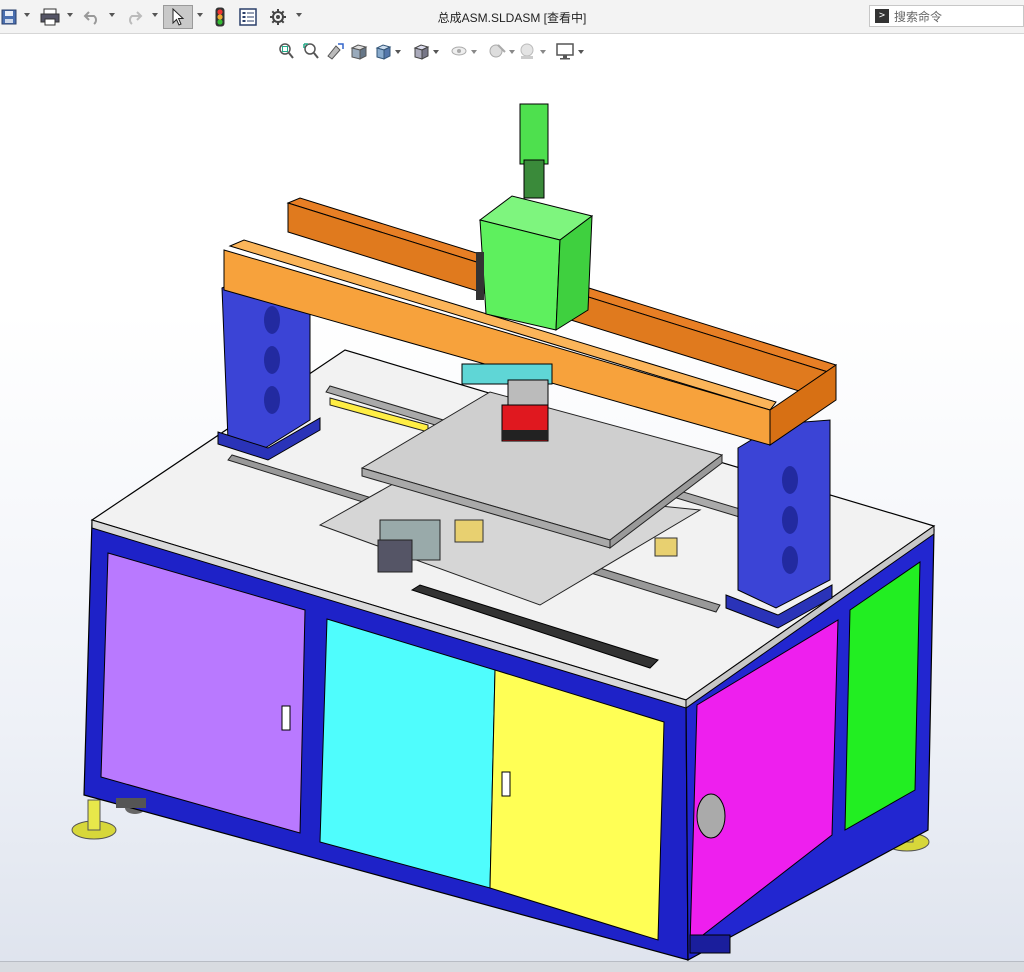 The image size is (1024, 972). Describe the element at coordinates (50, 17) in the screenshot. I see `print-icon` at that location.